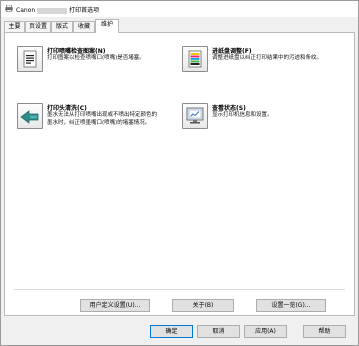  What do you see at coordinates (102, 115) in the screenshot?
I see `printhead-cleaning-desc-line1: 墨水无法从打印喷嘴出现或不喷出特定颜色的` at bounding box center [102, 115].